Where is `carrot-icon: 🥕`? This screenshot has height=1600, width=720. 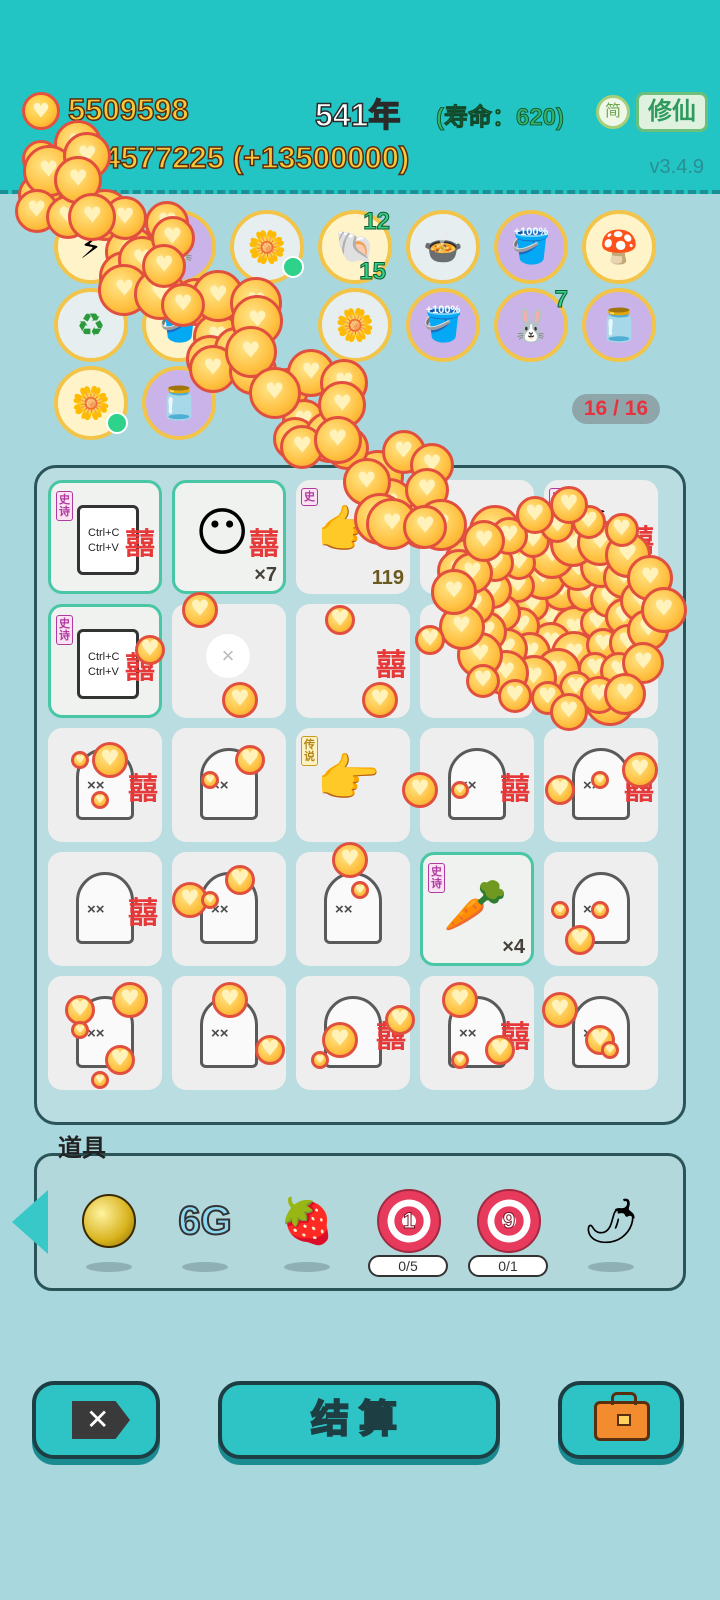 carrot-icon: 🥕 is located at coordinates (475, 906).